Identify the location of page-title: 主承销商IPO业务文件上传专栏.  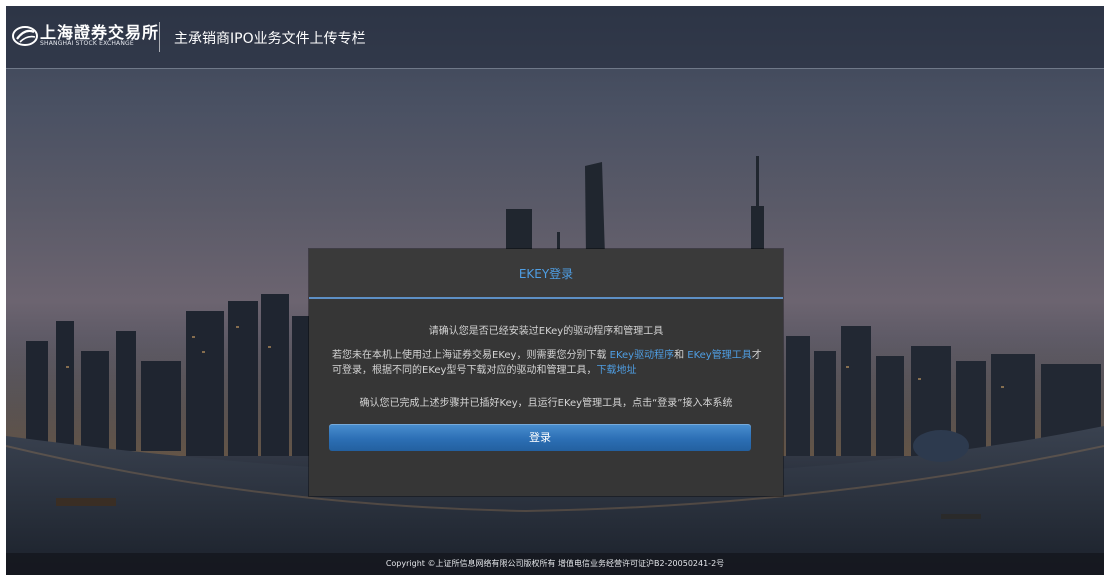
(270, 39).